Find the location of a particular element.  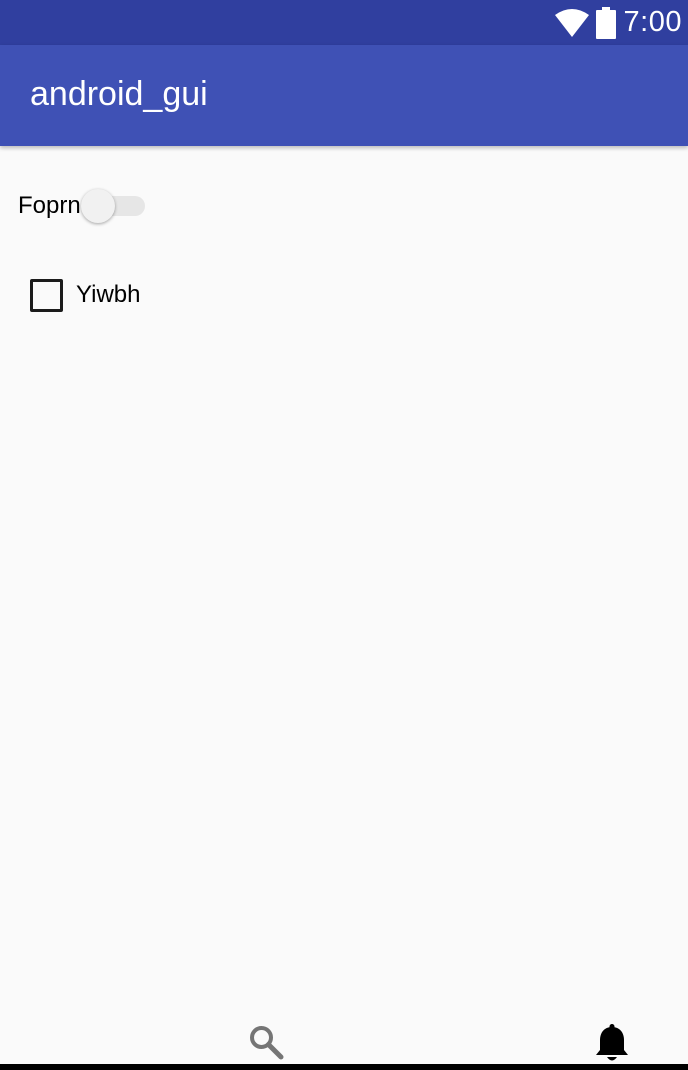

app-title: android_gui is located at coordinates (119, 94).